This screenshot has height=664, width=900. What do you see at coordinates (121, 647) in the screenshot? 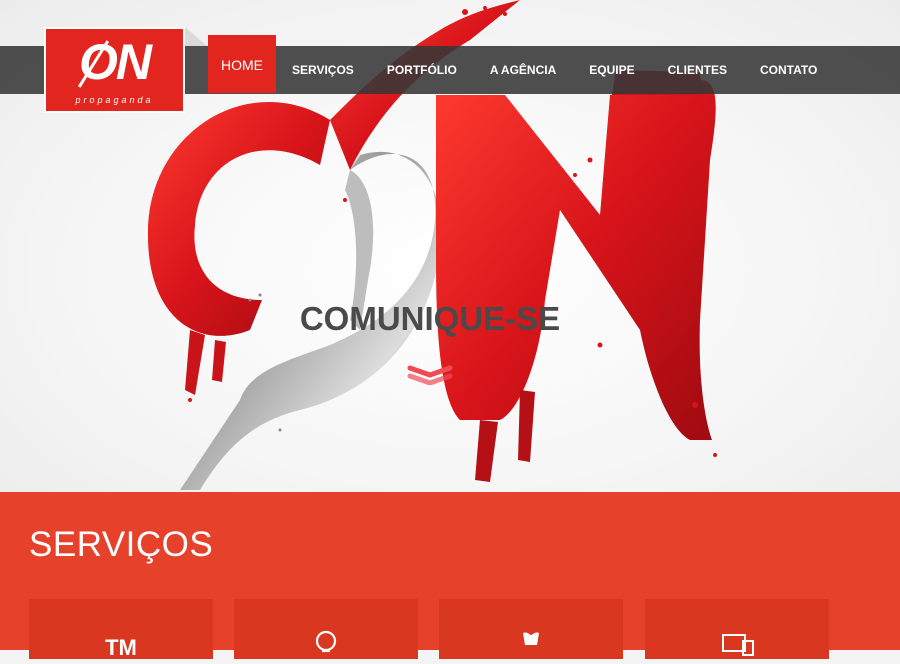
I see `trademark-icon: TM` at bounding box center [121, 647].